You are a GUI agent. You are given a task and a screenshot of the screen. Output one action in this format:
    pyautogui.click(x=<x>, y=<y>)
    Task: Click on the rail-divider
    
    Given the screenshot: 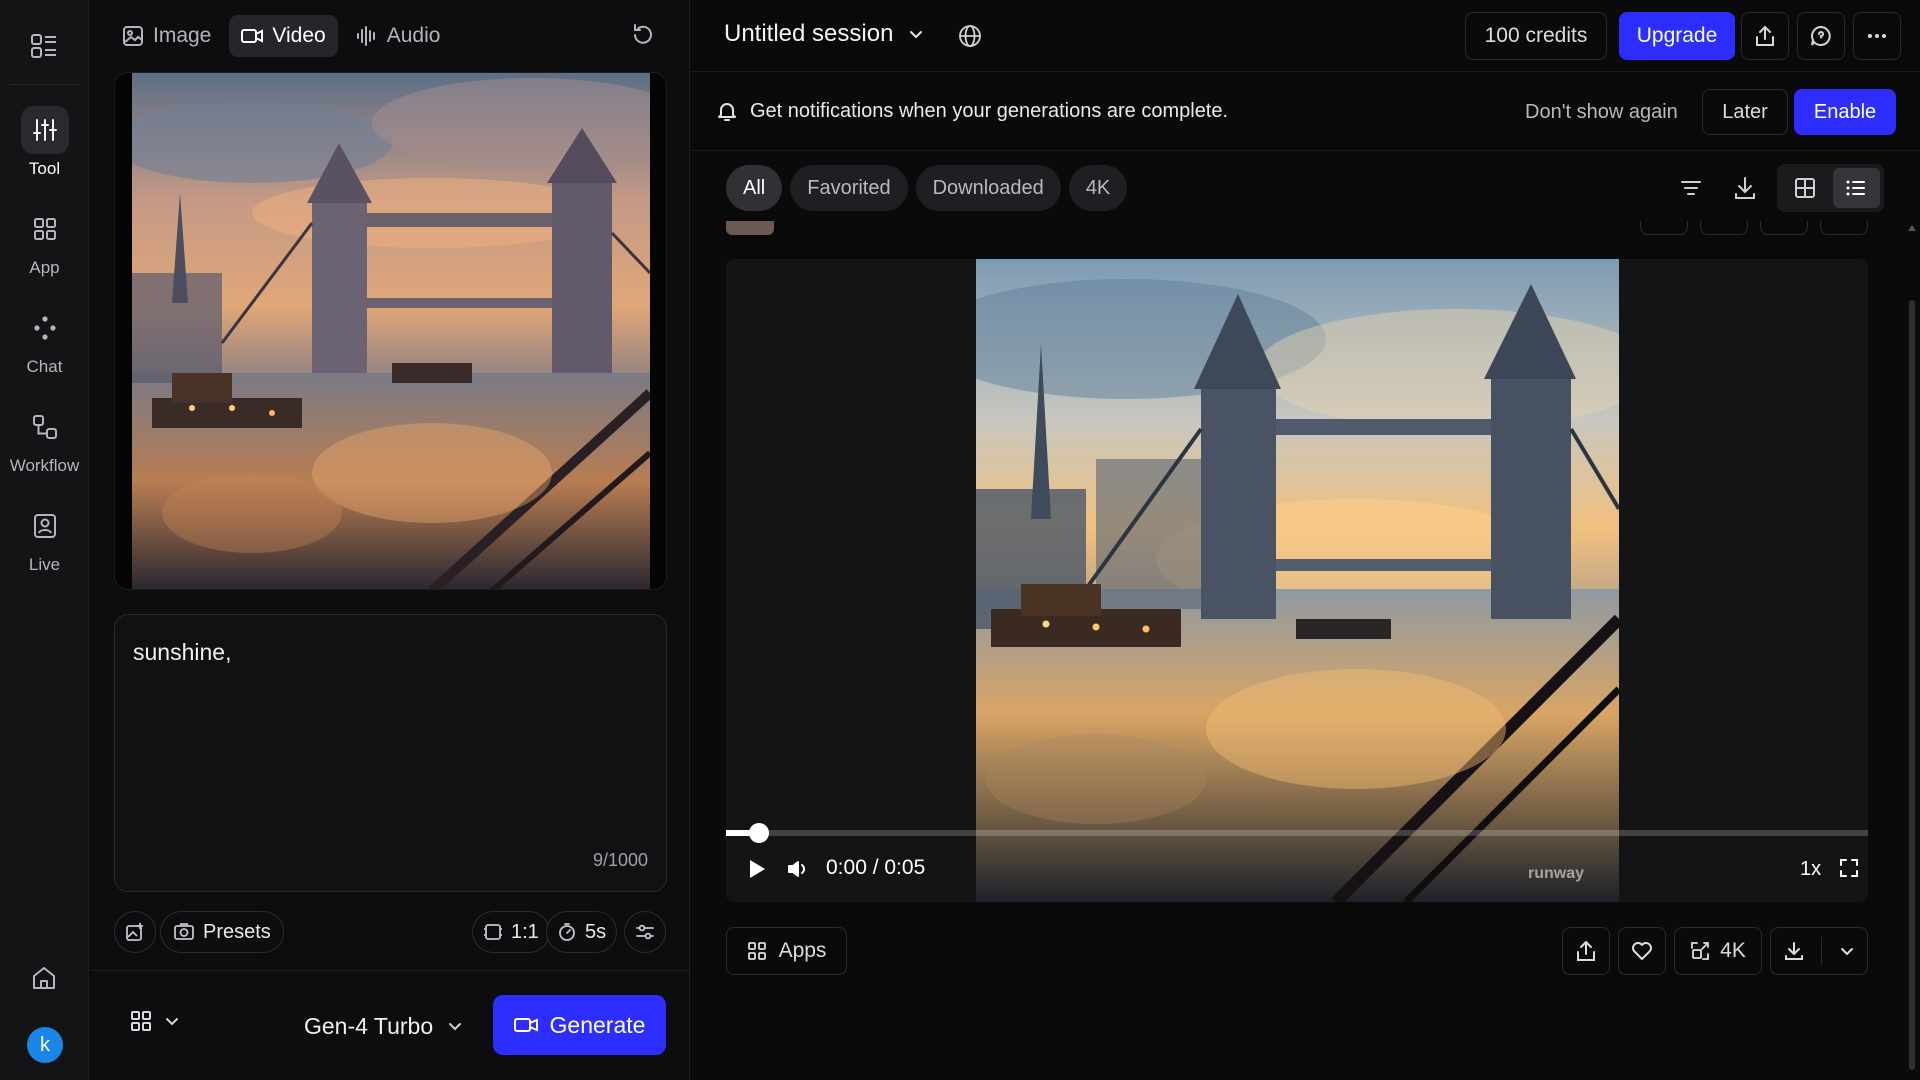 What is the action you would take?
    pyautogui.click(x=44, y=84)
    